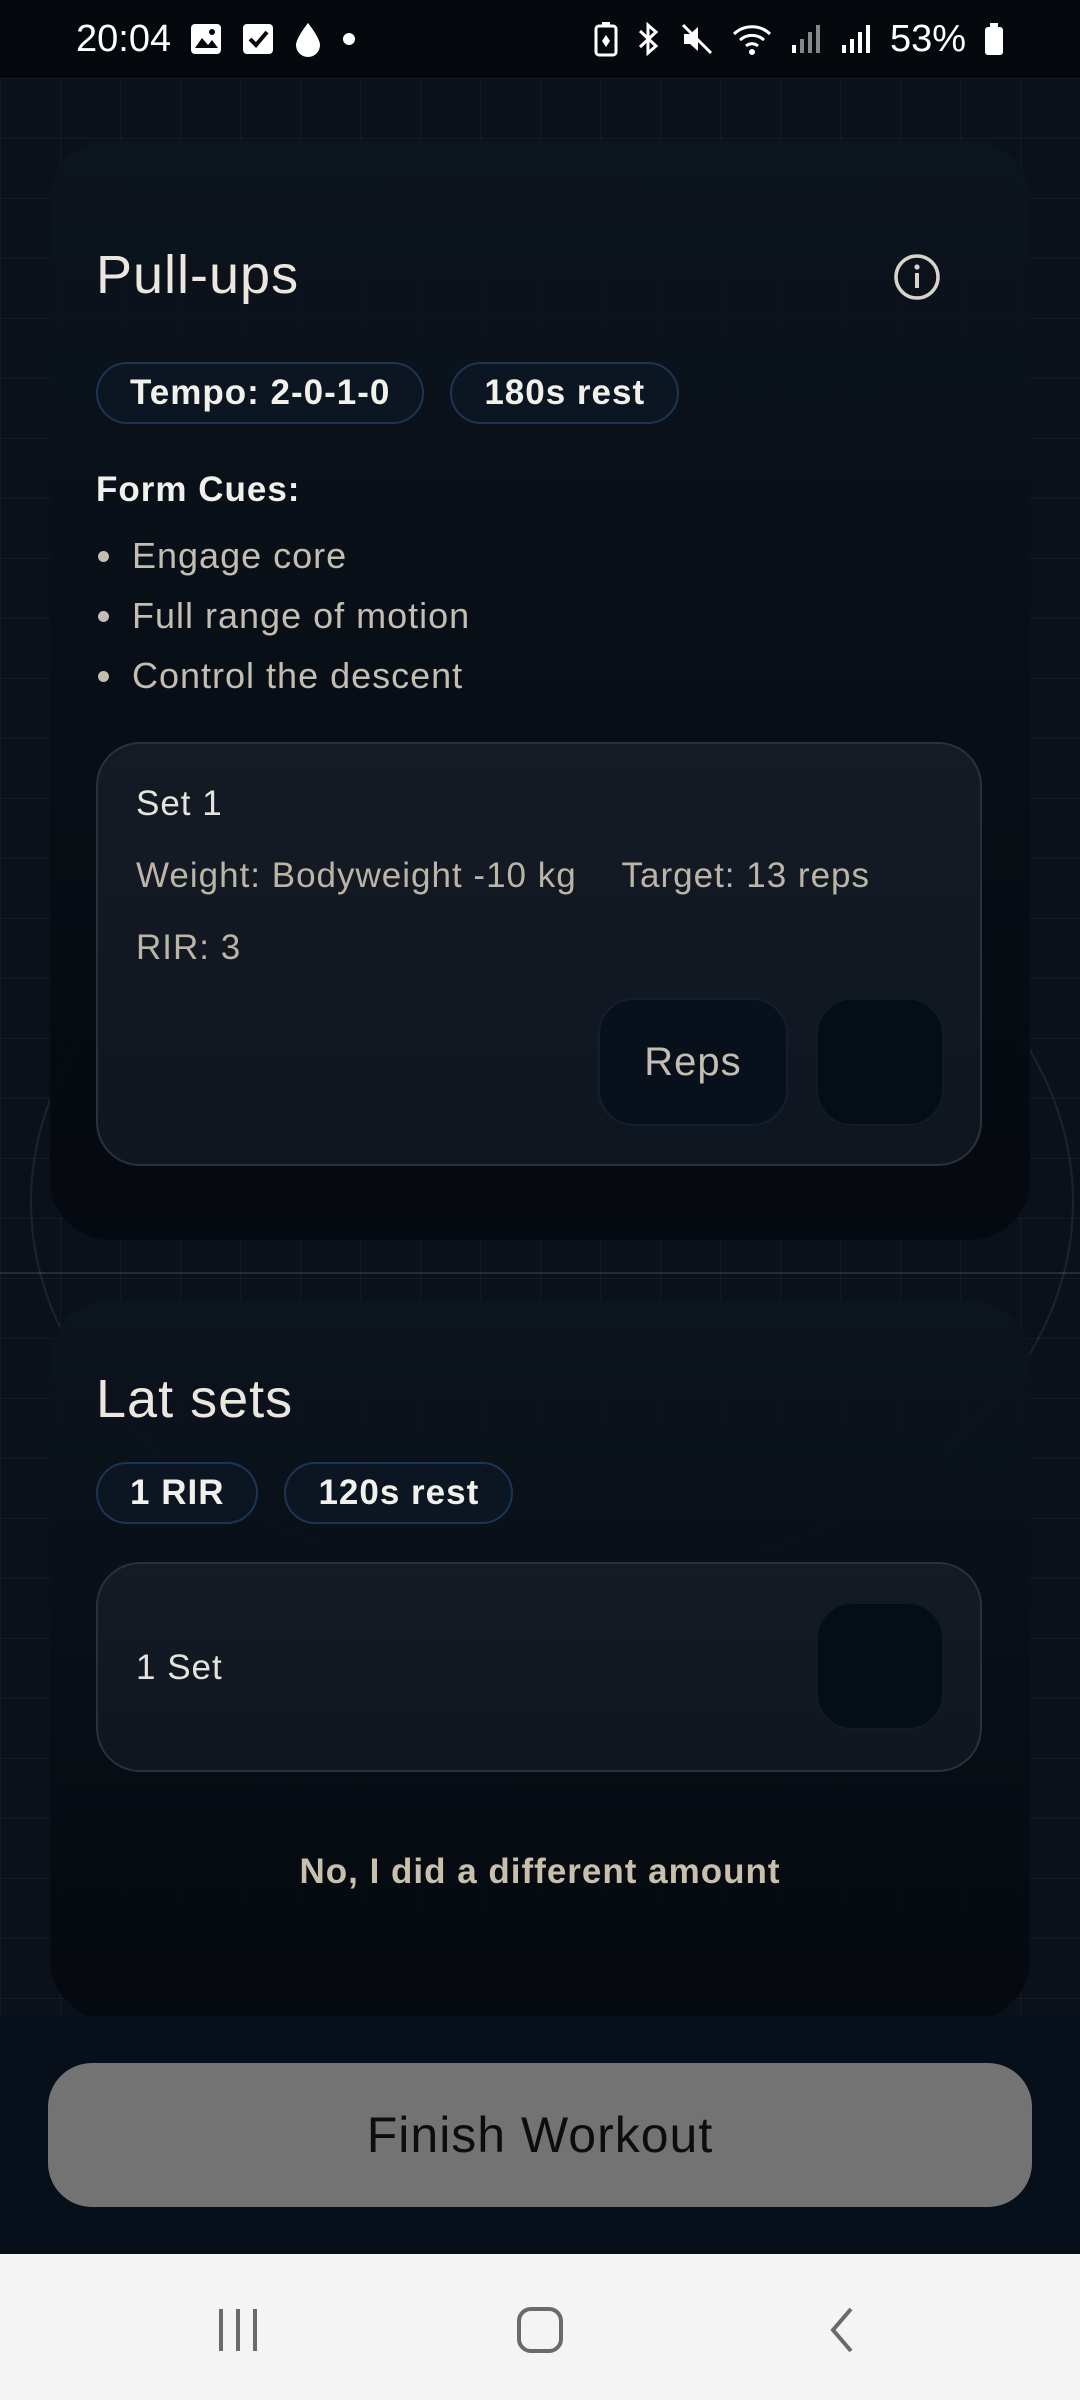  I want to click on exercise-chips: 1 RIR 120s rest, so click(305, 1493).